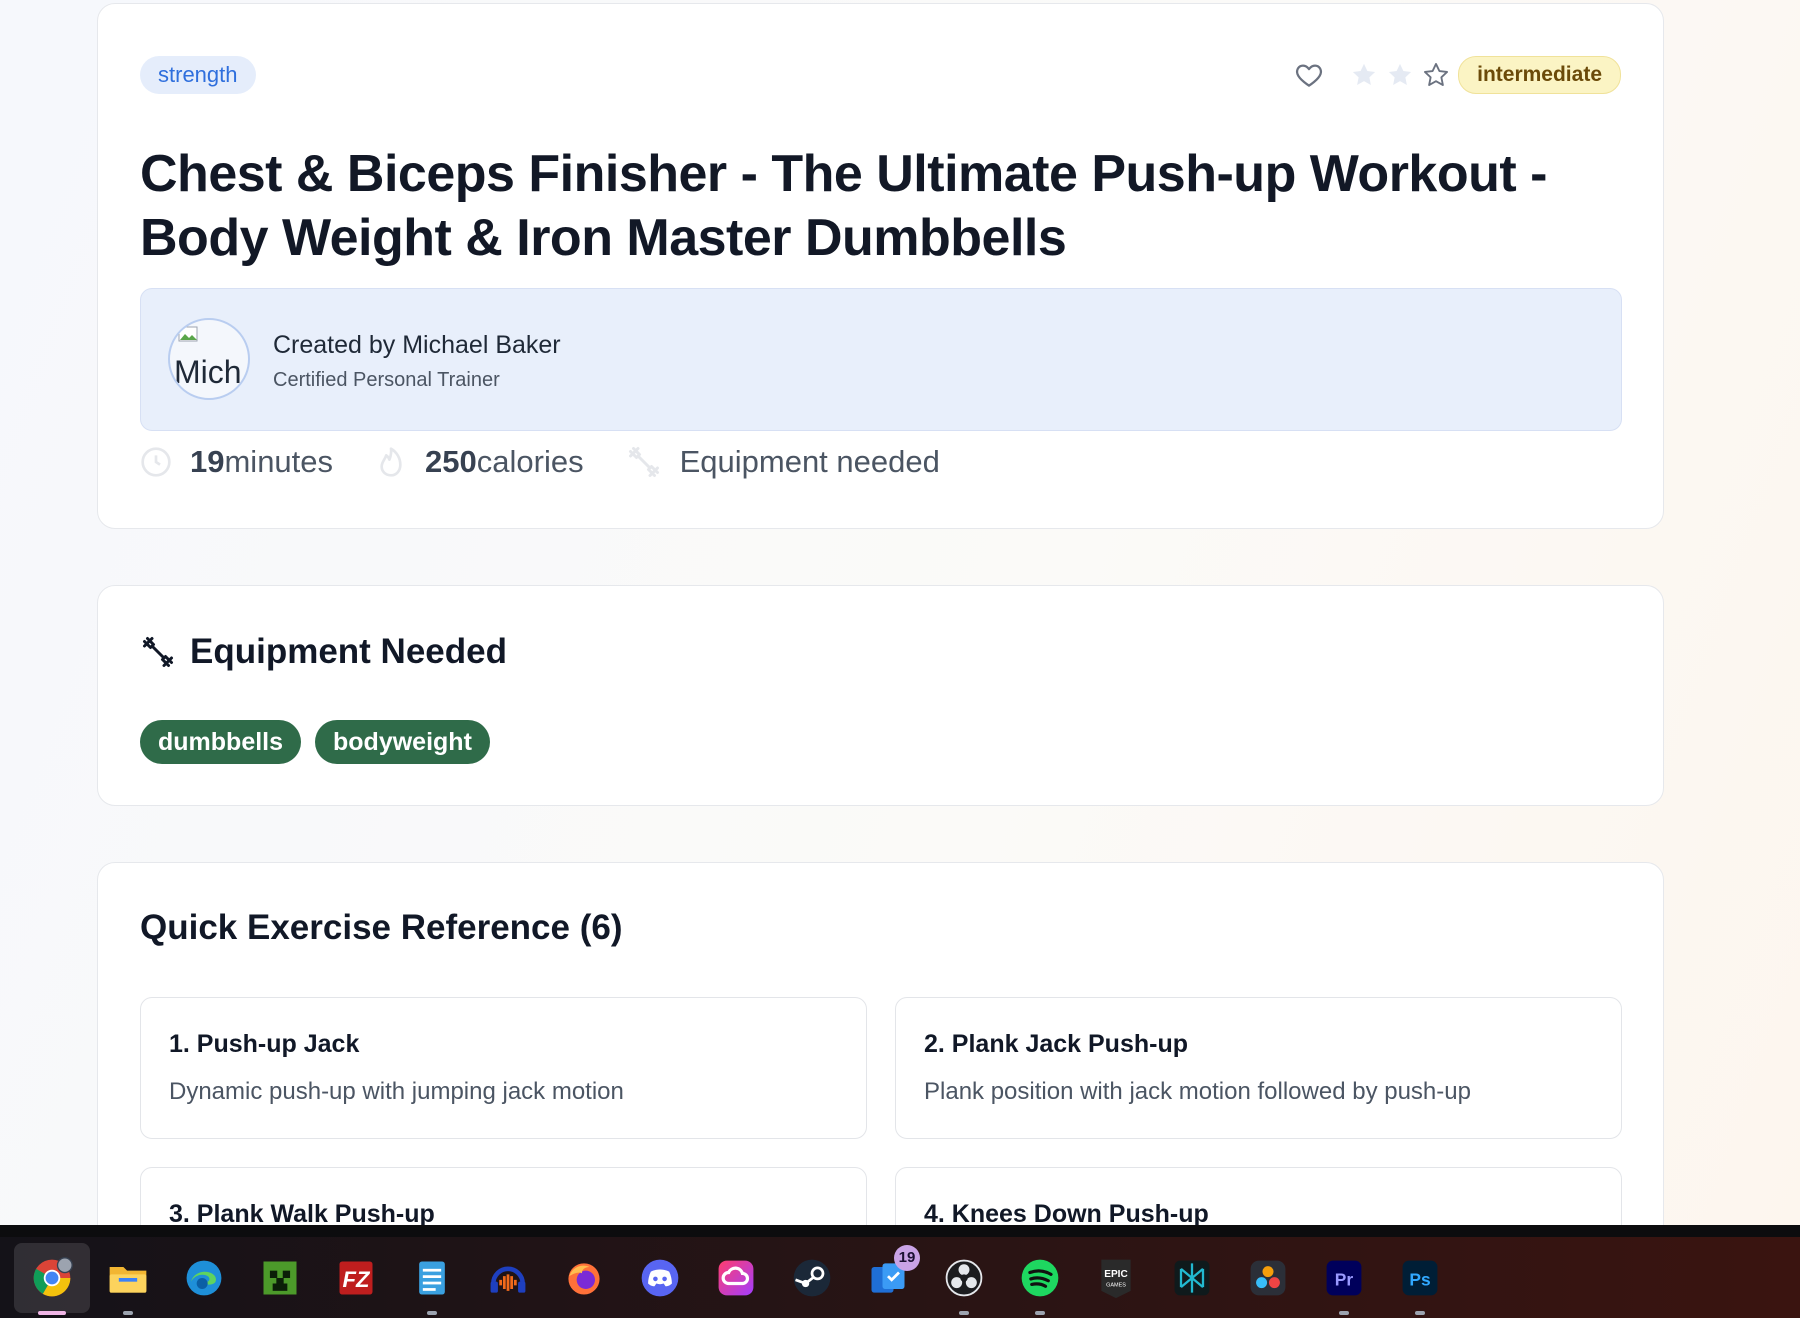  I want to click on photoshop-icon: Ps, so click(1420, 1278).